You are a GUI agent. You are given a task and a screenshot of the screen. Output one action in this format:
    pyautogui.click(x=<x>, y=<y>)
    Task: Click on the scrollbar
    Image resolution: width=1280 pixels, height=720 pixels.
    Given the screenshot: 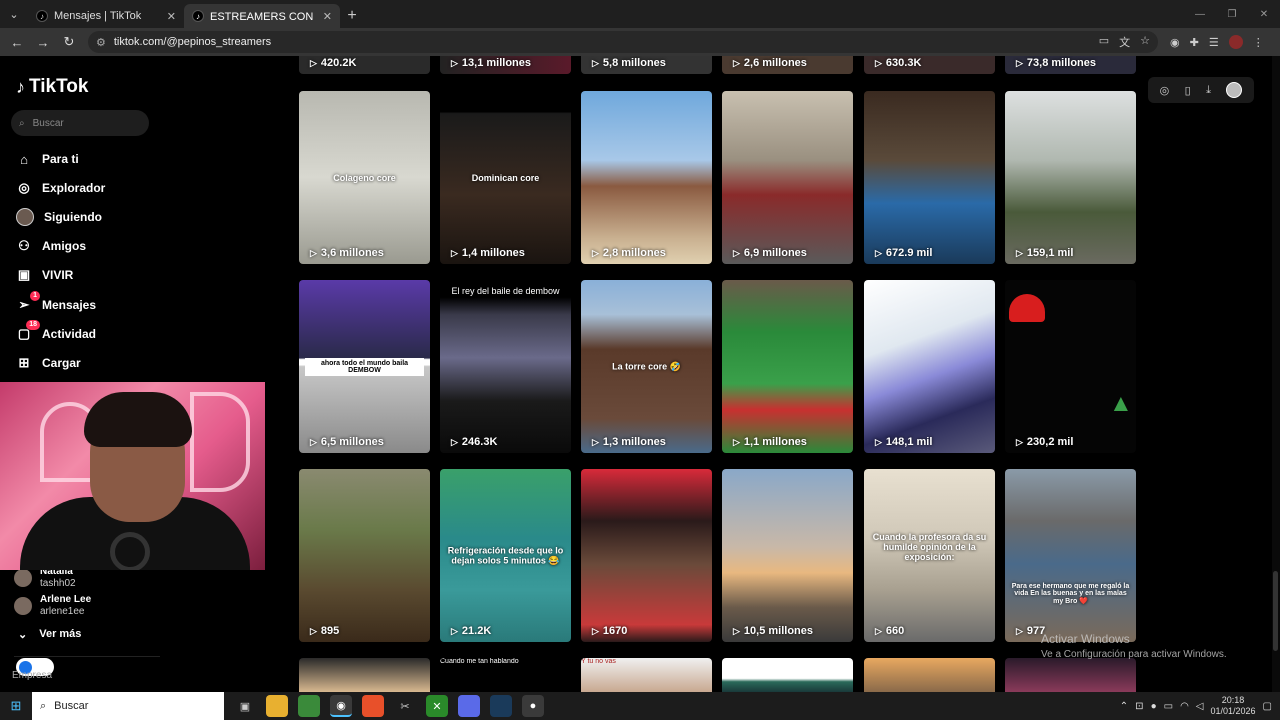 What is the action you would take?
    pyautogui.click(x=1276, y=374)
    